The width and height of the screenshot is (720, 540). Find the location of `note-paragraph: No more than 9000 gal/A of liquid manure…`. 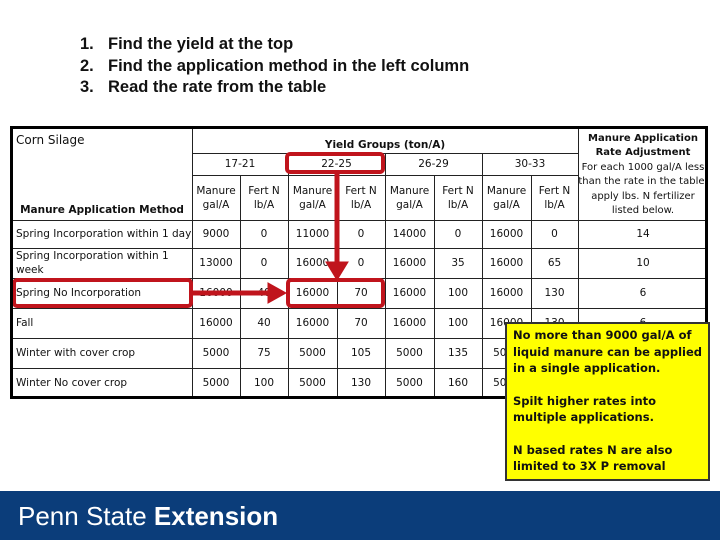

note-paragraph: No more than 9000 gal/A of liquid manure… is located at coordinates (608, 351).